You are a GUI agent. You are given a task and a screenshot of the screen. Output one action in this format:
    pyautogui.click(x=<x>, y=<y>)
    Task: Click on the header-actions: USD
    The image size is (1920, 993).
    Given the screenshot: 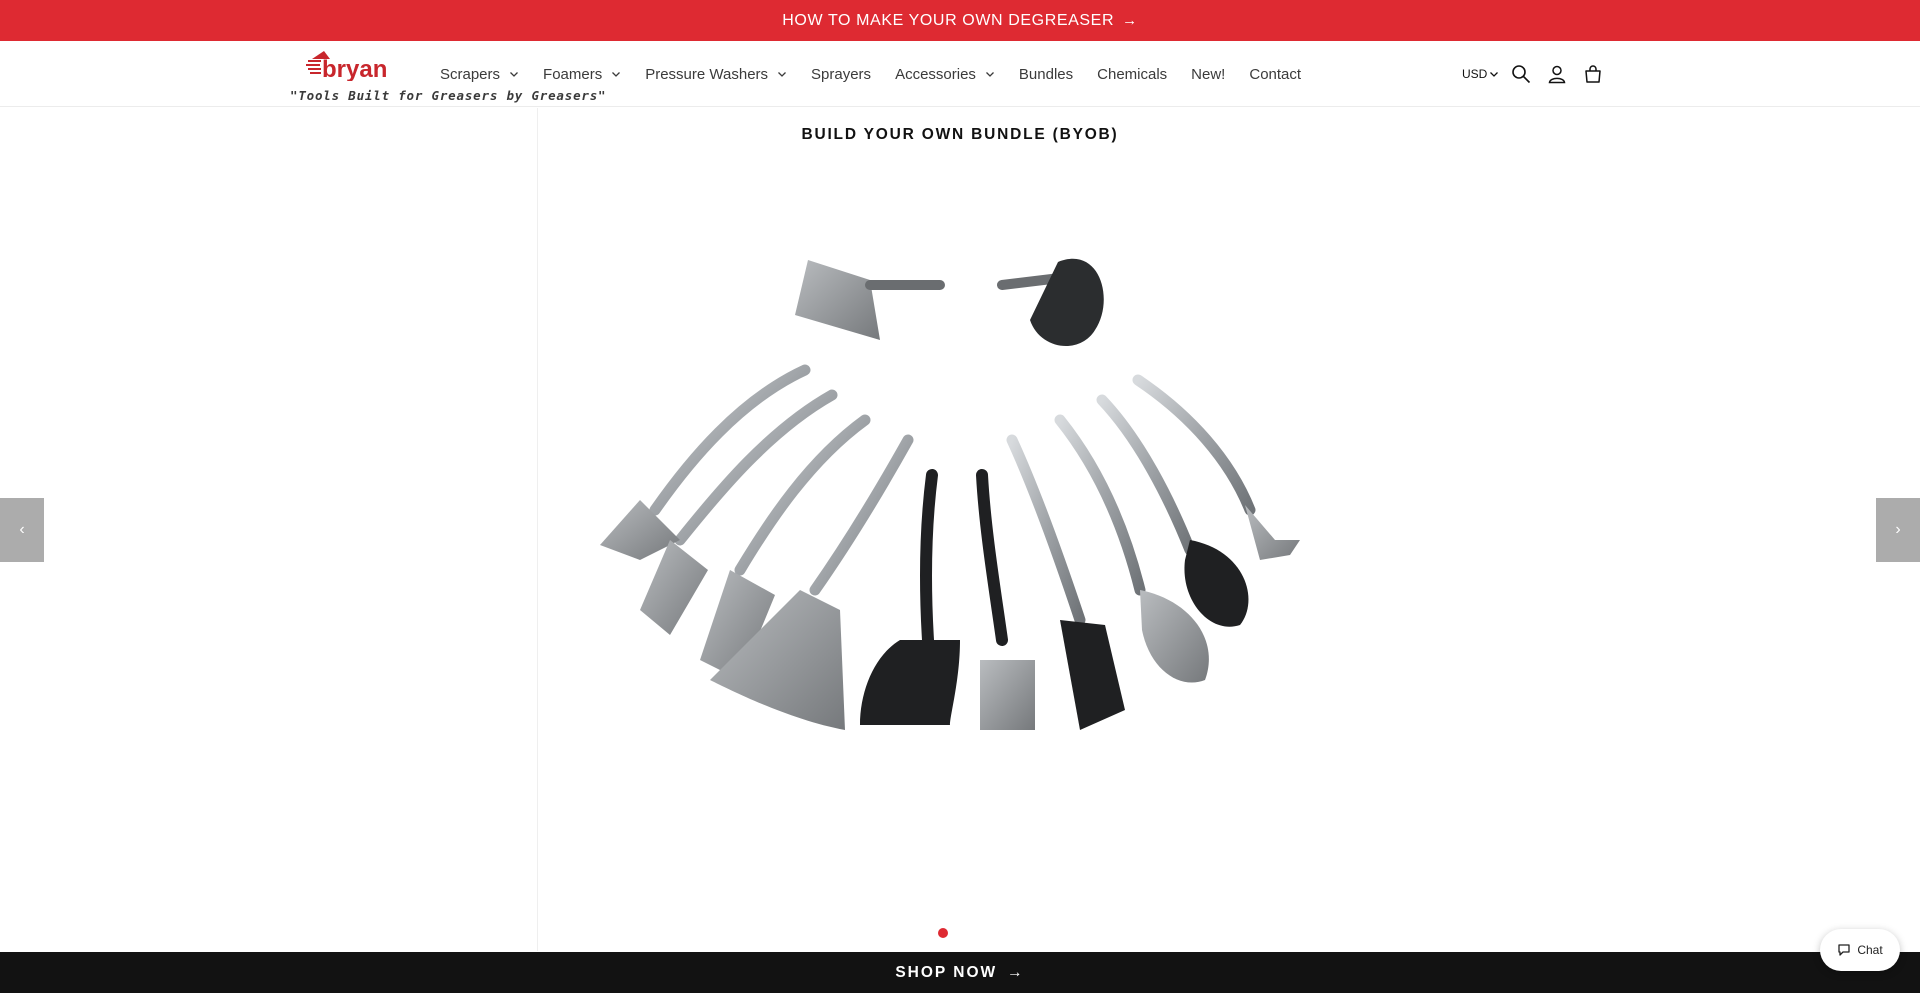 What is the action you would take?
    pyautogui.click(x=1534, y=74)
    